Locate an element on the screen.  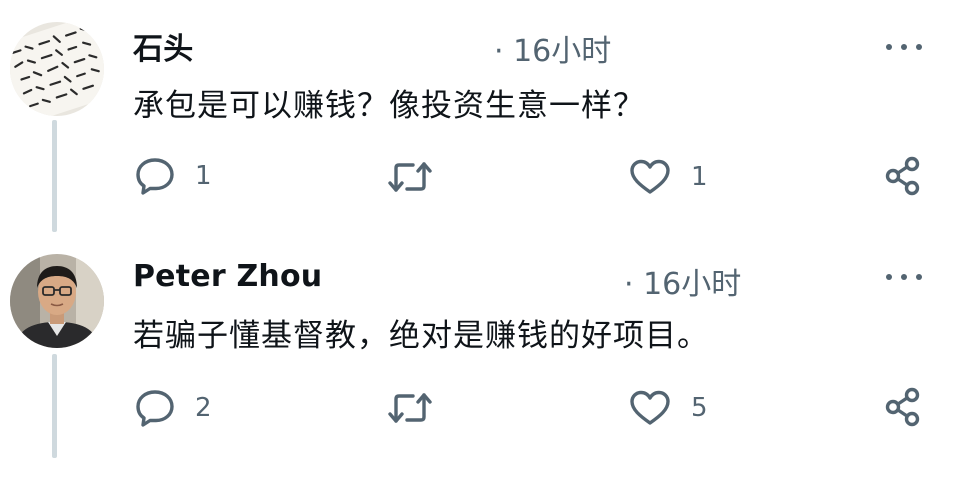
reply-count: 1 is located at coordinates (203, 176).